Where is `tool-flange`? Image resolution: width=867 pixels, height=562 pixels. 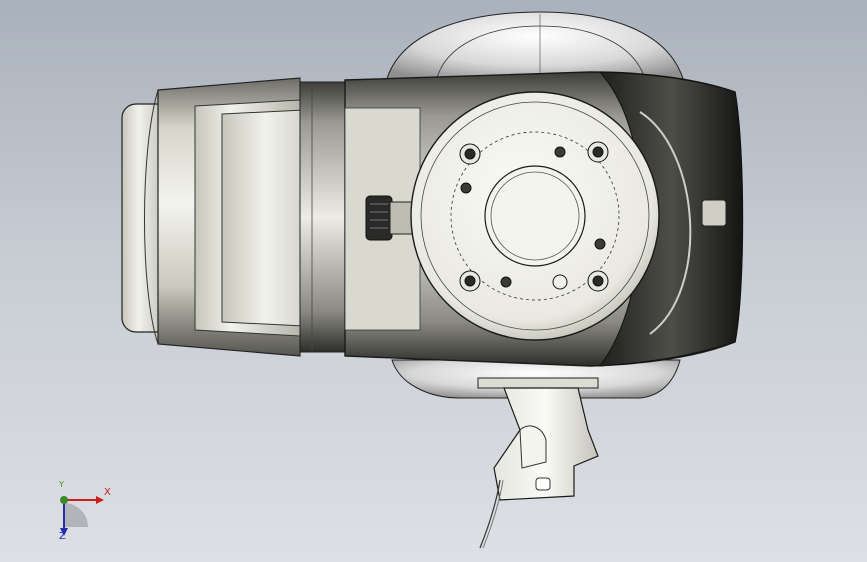 tool-flange is located at coordinates (535, 216).